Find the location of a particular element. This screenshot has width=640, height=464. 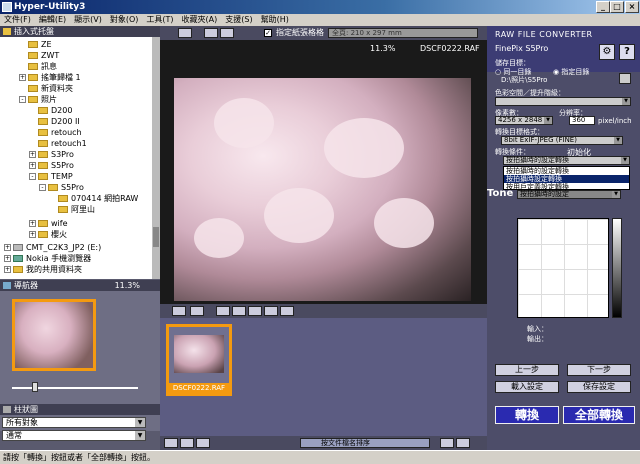

tone-curve-graph is located at coordinates (563, 268).